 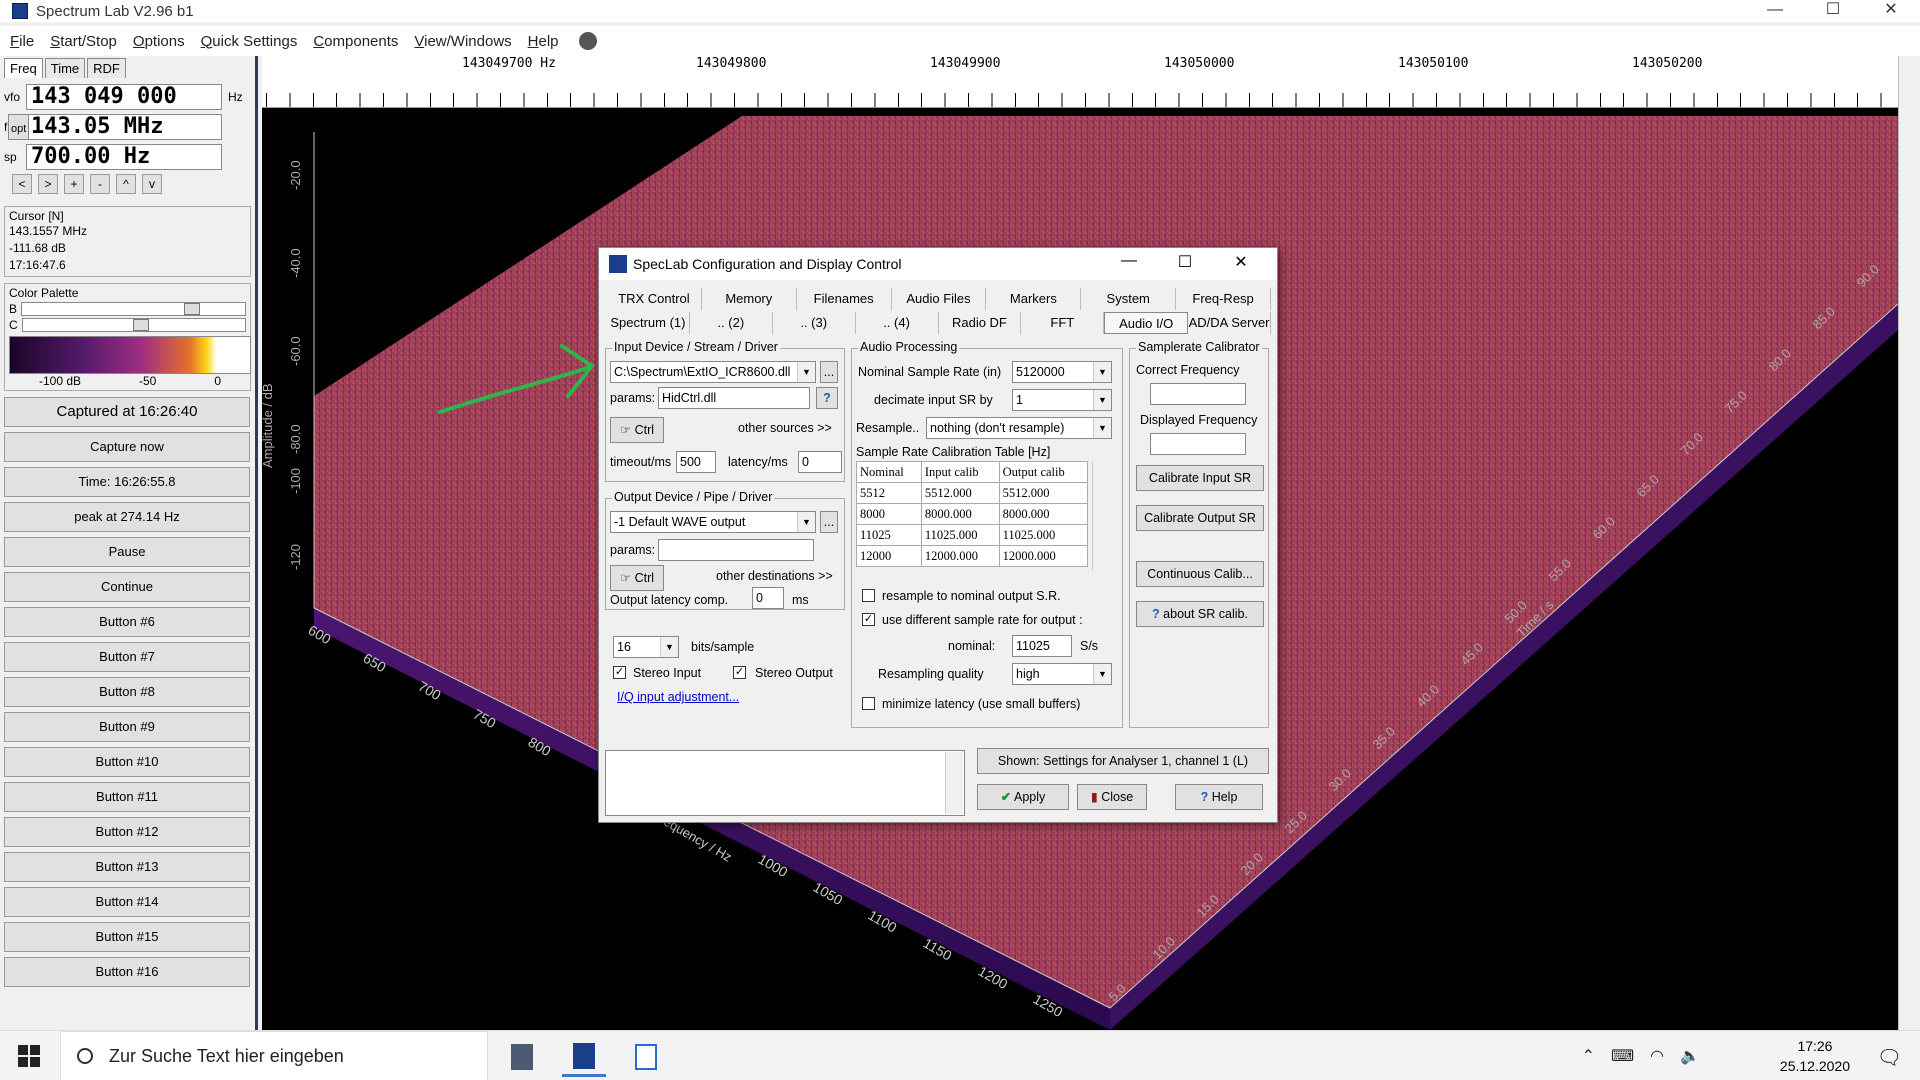 What do you see at coordinates (1200, 478) in the screenshot?
I see `calibrate-input-sr-button: Calibrate Input SR` at bounding box center [1200, 478].